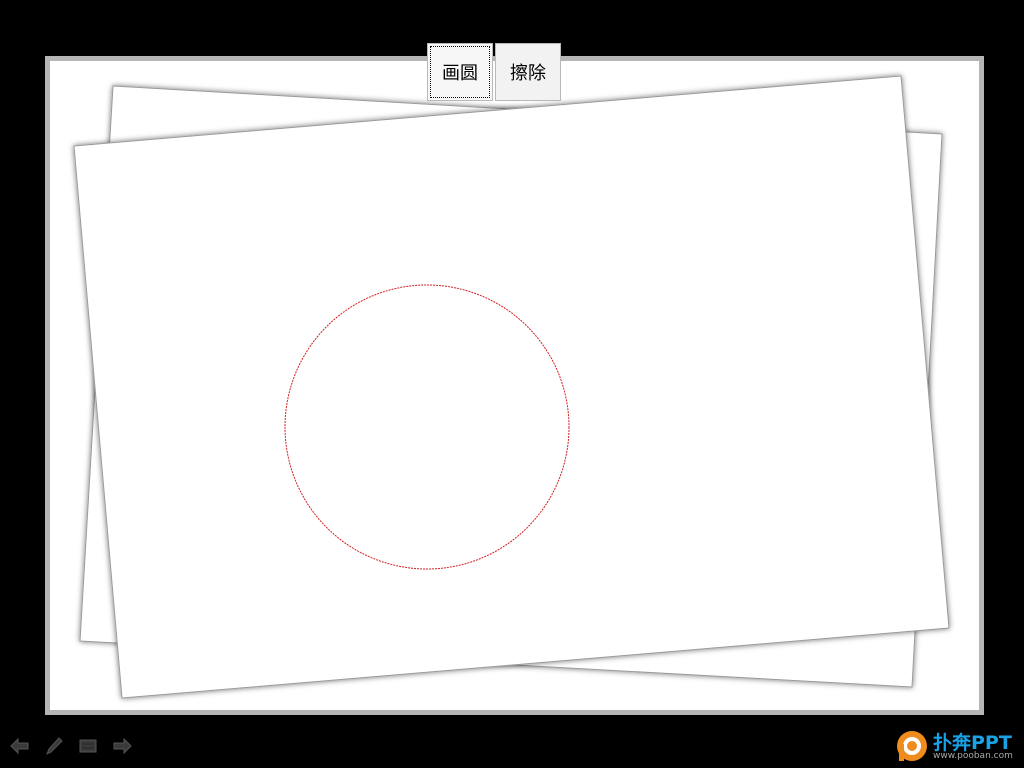 Image resolution: width=1024 pixels, height=768 pixels. Describe the element at coordinates (71, 746) in the screenshot. I see `slide-navigation` at that location.